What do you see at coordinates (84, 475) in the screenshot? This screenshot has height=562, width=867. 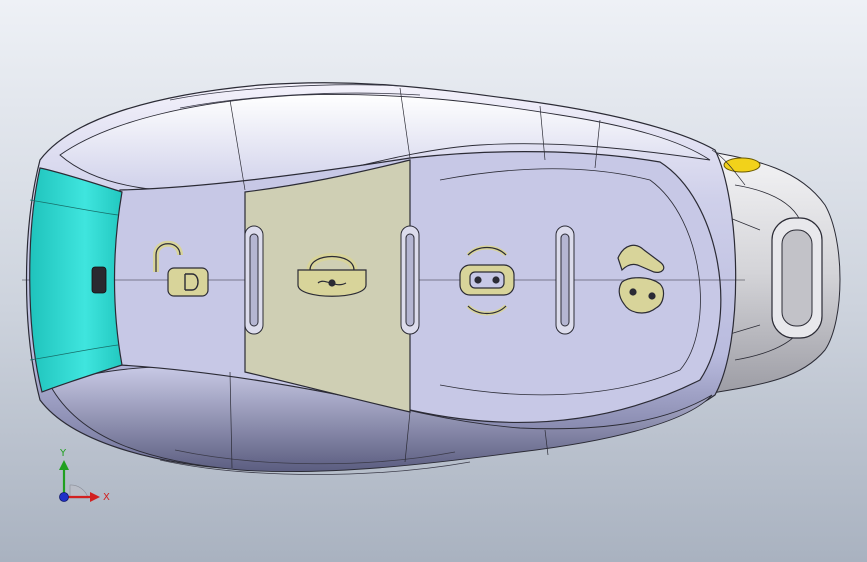 I see `coordinate-triad: Y X` at bounding box center [84, 475].